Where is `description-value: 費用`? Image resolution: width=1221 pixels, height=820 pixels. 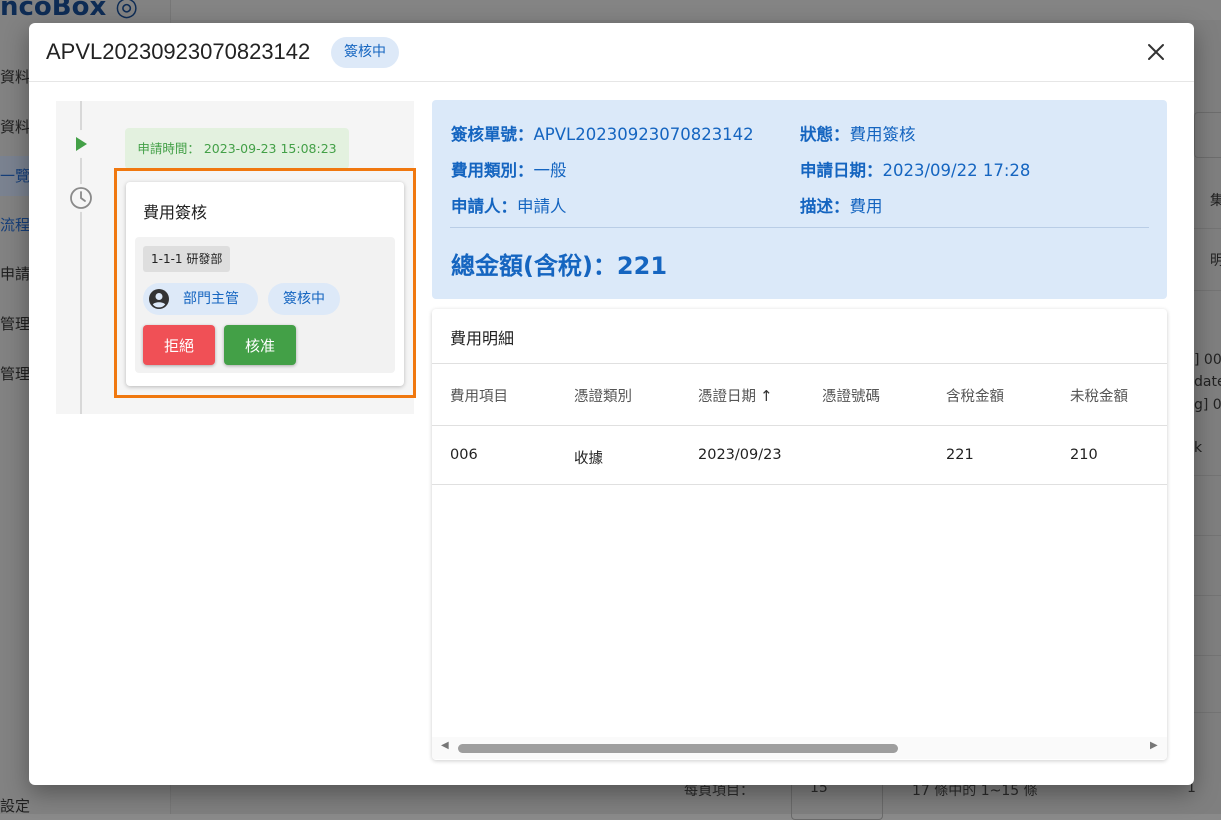 description-value: 費用 is located at coordinates (866, 206).